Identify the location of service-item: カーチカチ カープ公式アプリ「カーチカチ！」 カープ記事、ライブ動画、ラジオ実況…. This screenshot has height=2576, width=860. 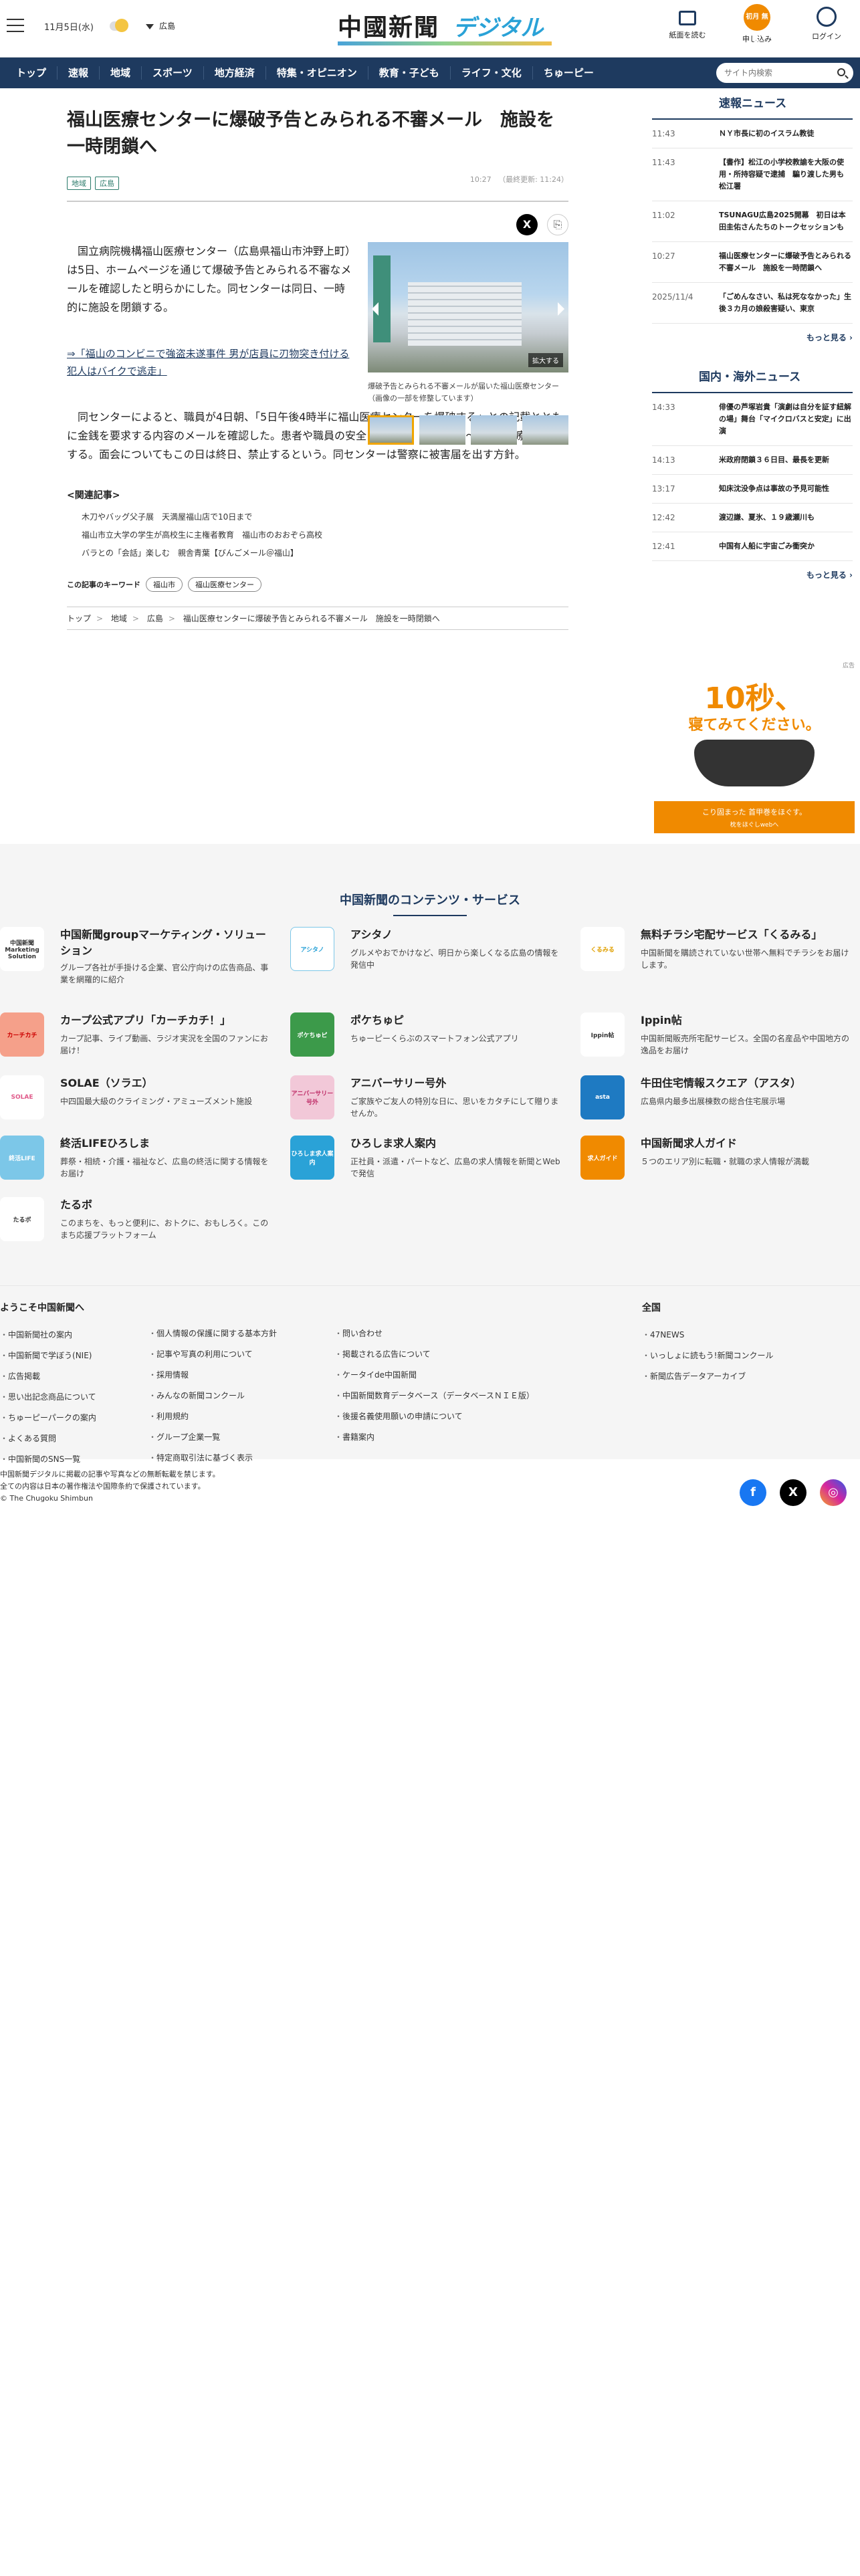
(140, 1037).